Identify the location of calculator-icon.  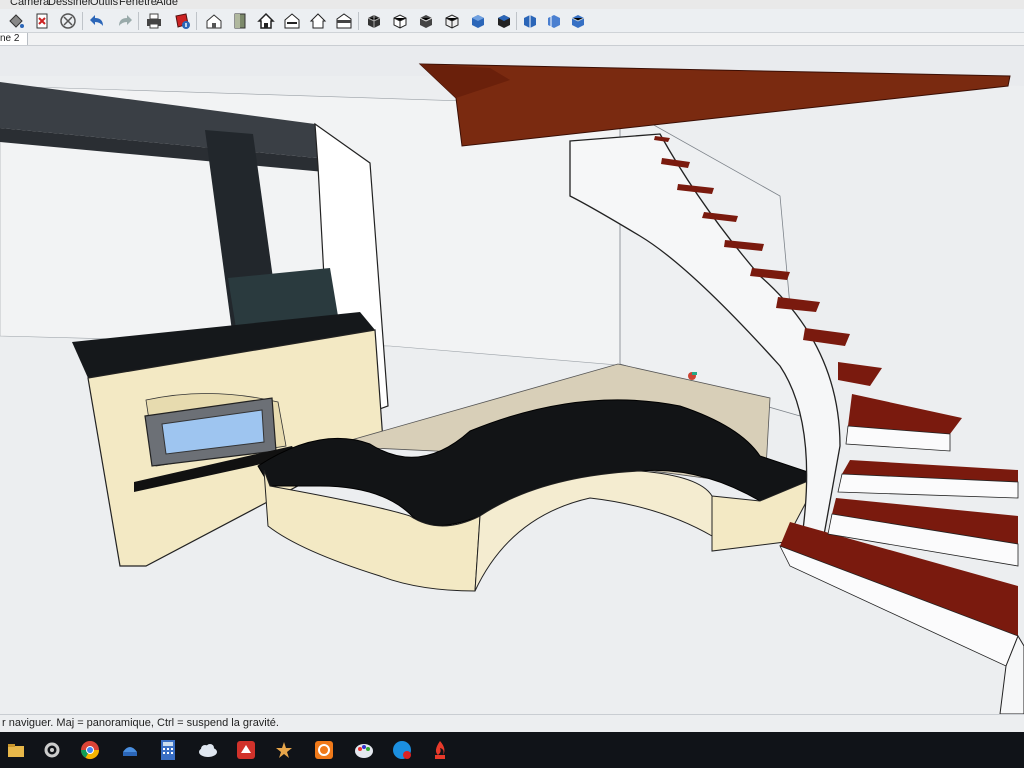
(168, 750).